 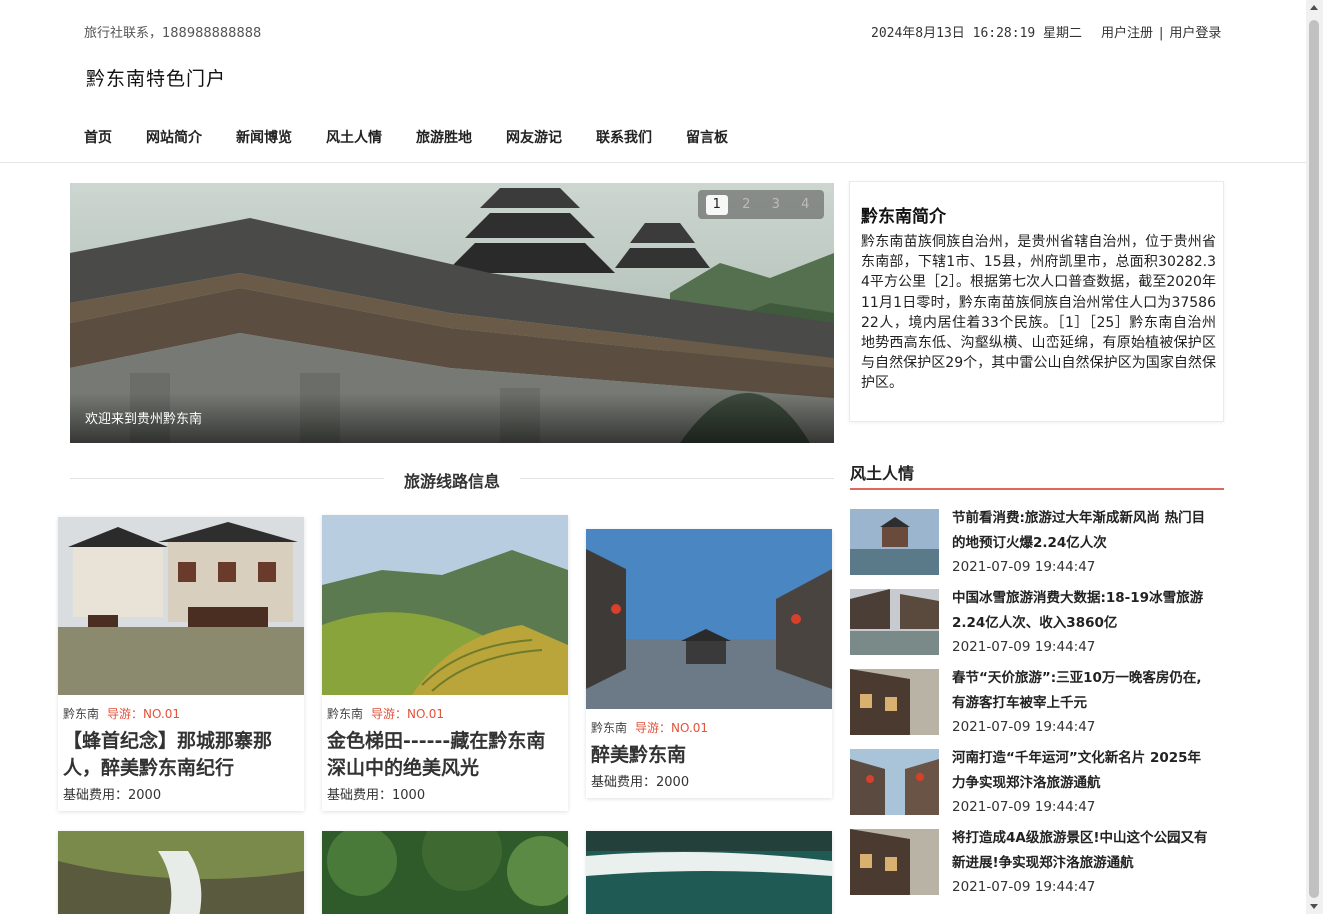 What do you see at coordinates (903, 217) in the screenshot?
I see `intro-title: 黔东南简介` at bounding box center [903, 217].